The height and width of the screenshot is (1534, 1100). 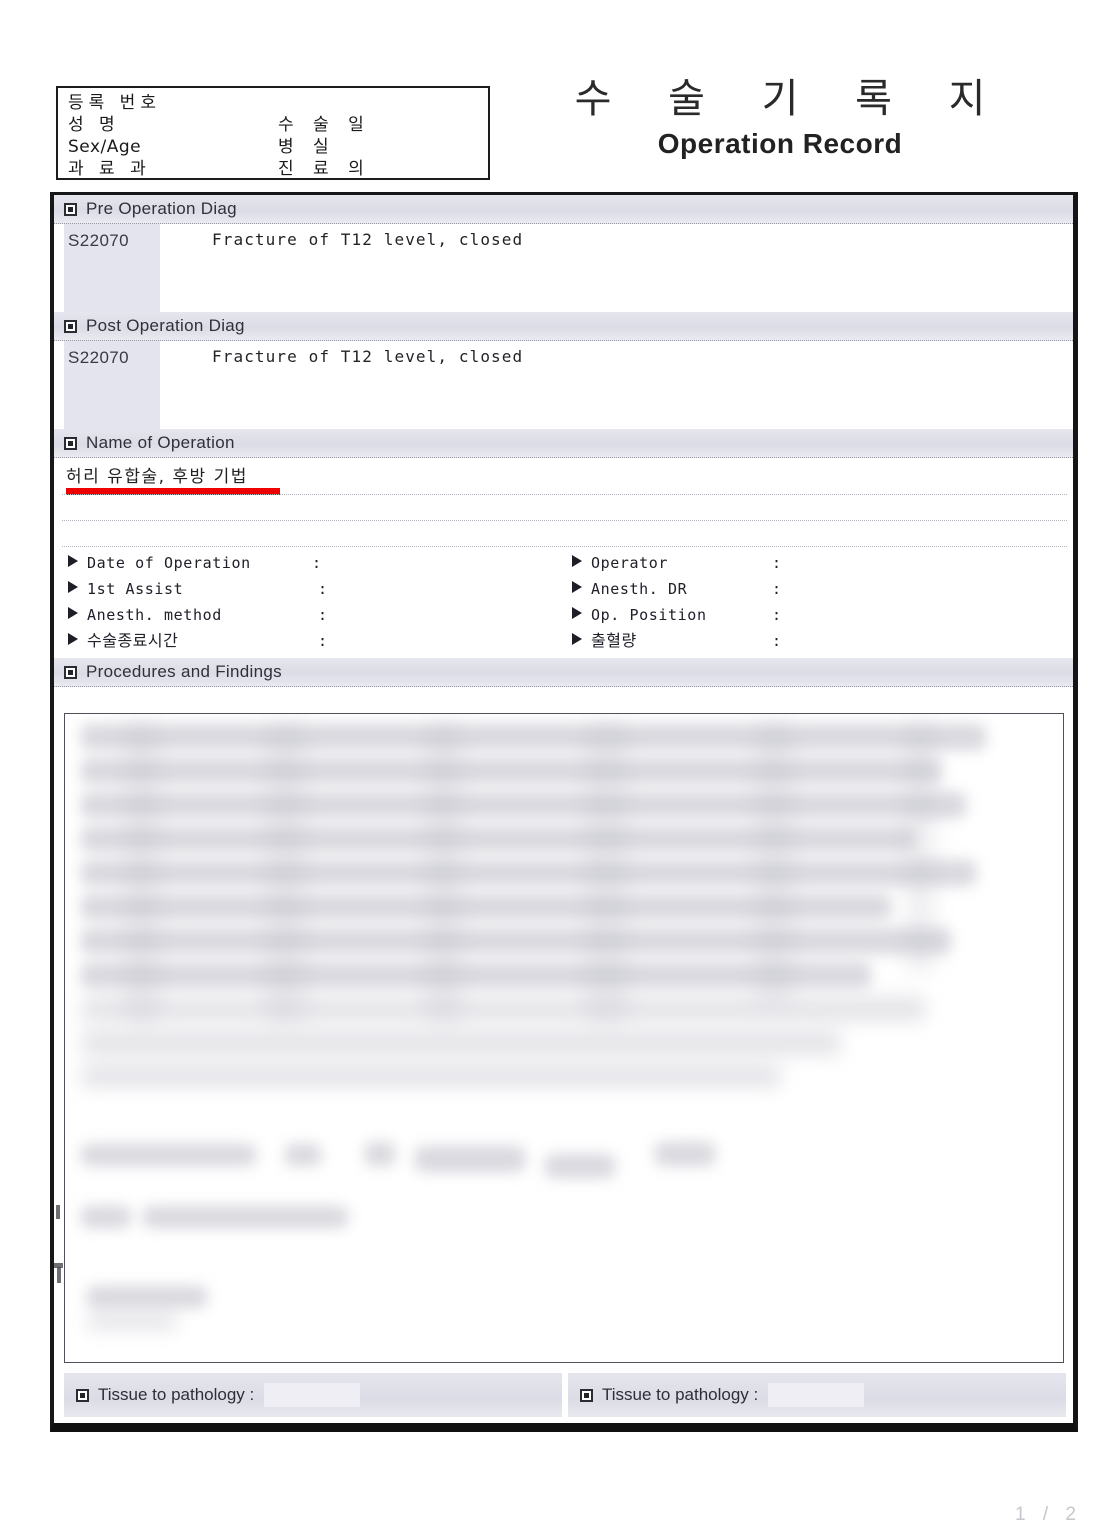 I want to click on field-operator: Operator, so click(x=620, y=563).